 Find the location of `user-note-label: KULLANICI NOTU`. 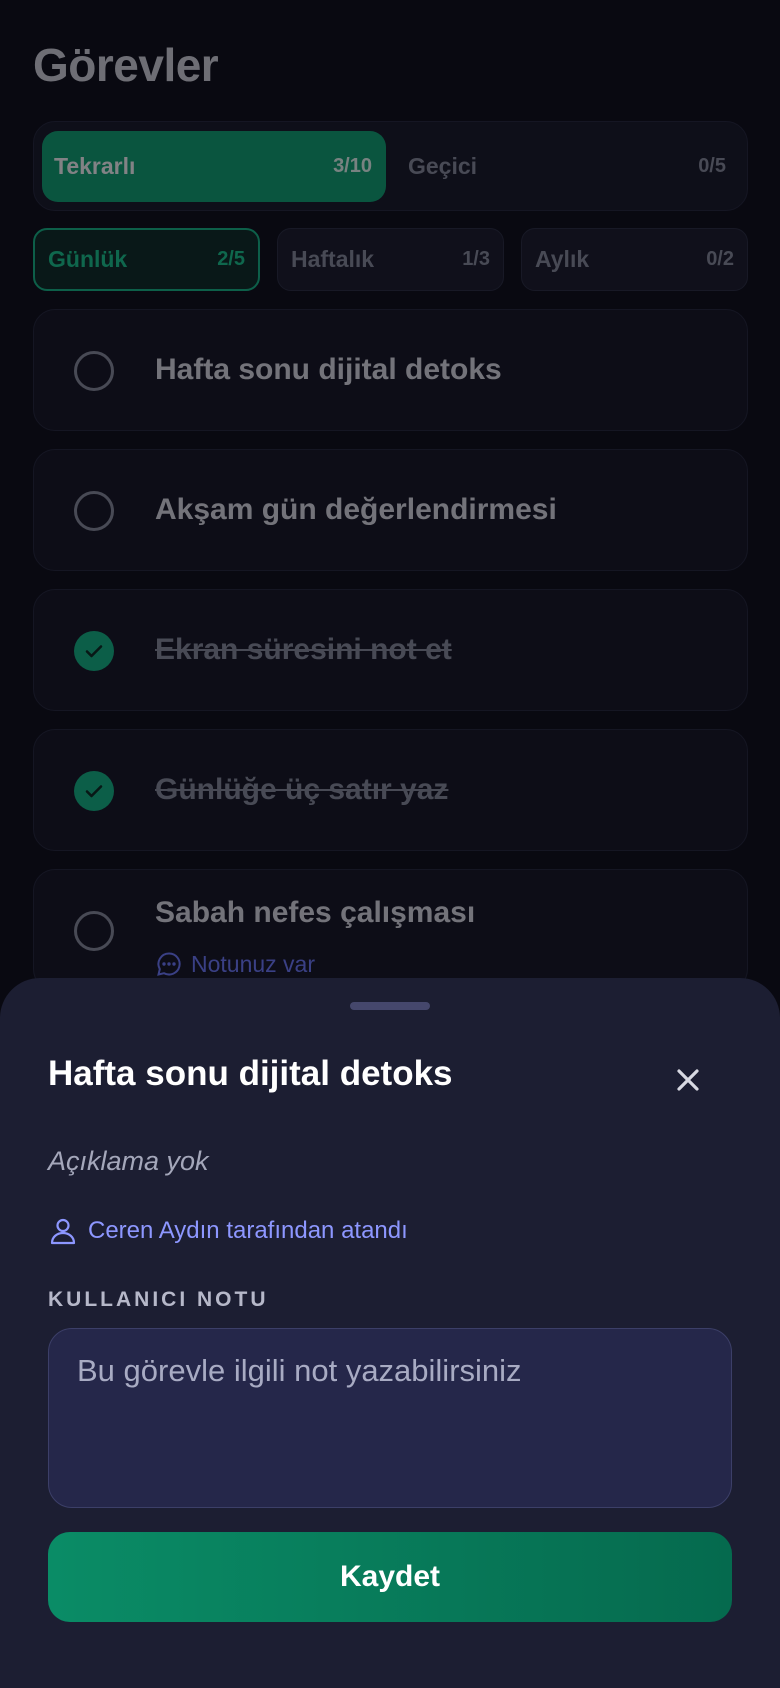

user-note-label: KULLANICI NOTU is located at coordinates (158, 1299).